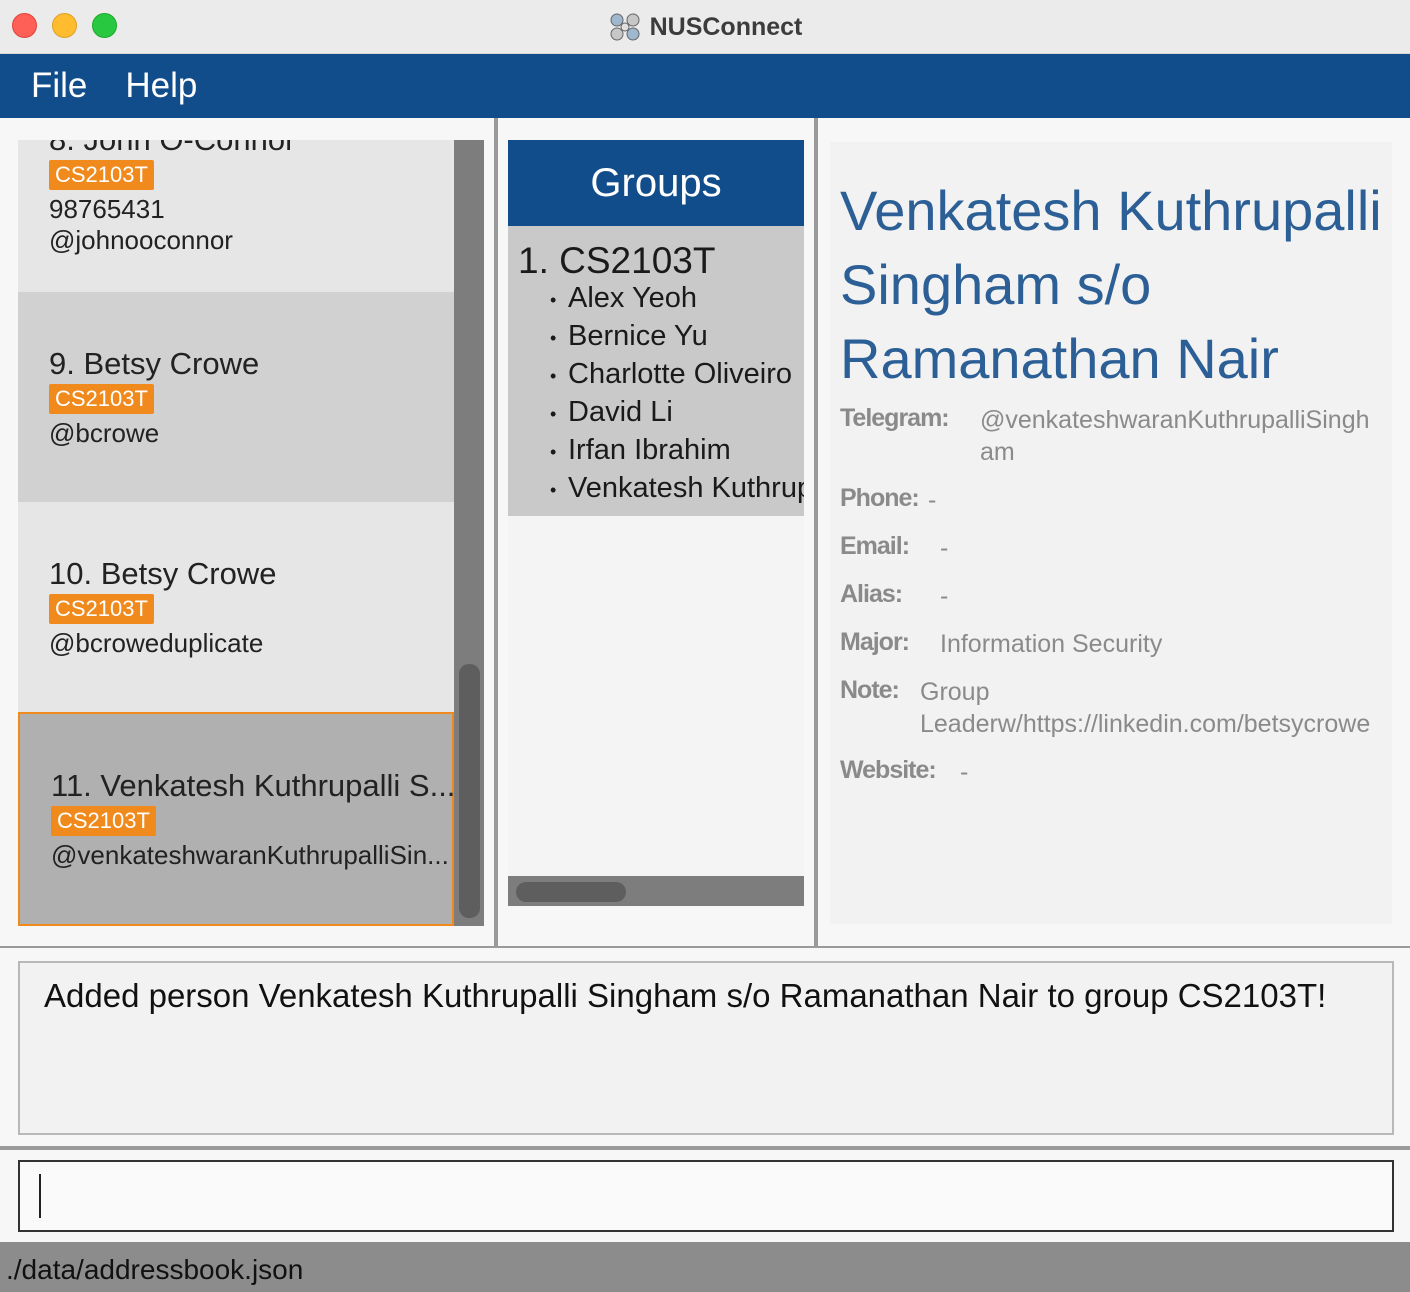 Image resolution: width=1410 pixels, height=1292 pixels. I want to click on person-phone: 98765431, so click(107, 209).